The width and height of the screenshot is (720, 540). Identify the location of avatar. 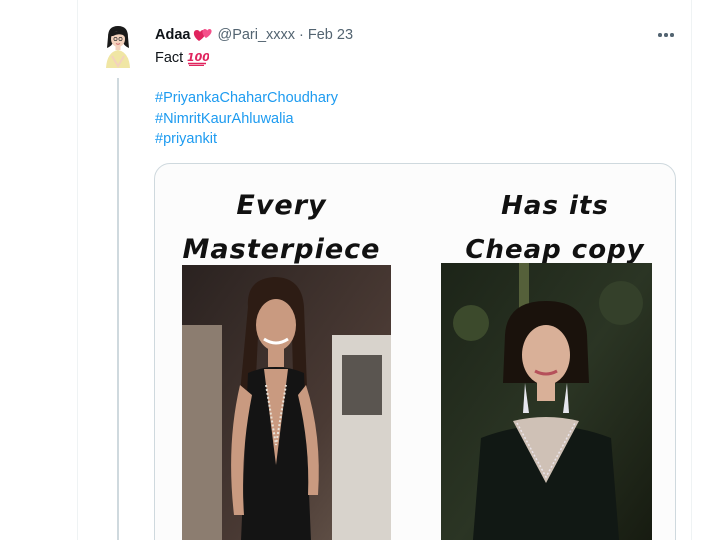
(118, 47).